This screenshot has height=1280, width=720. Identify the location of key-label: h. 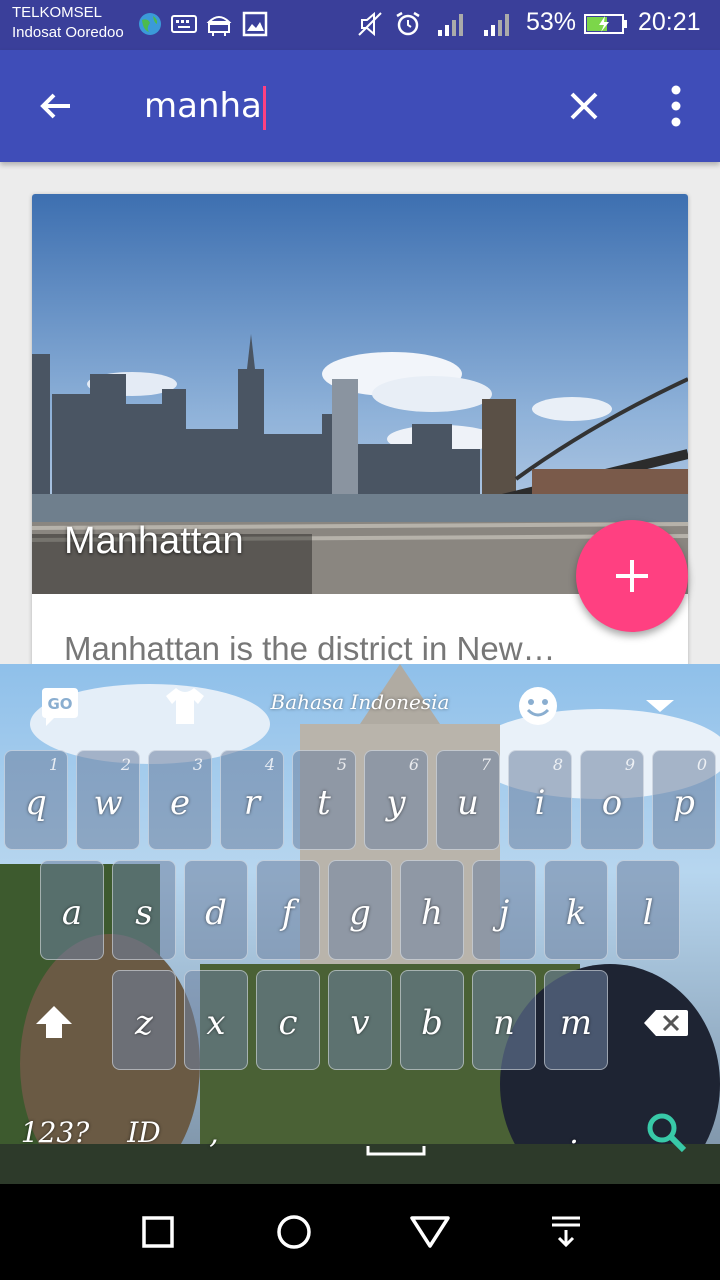
(432, 913).